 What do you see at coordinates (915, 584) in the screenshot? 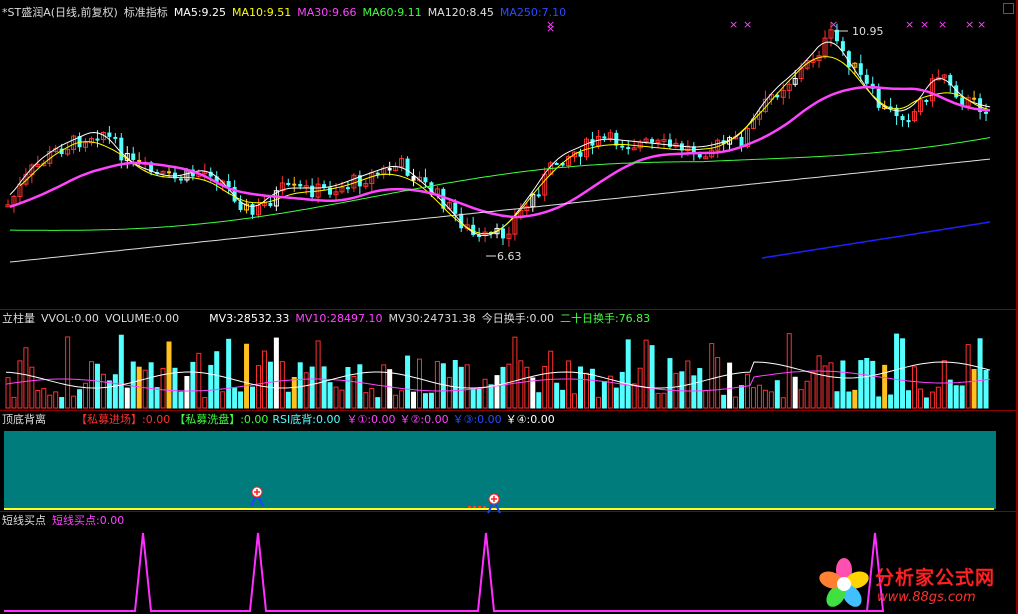
I see `site-watermark: 分析家公式网 www.88gs.com` at bounding box center [915, 584].